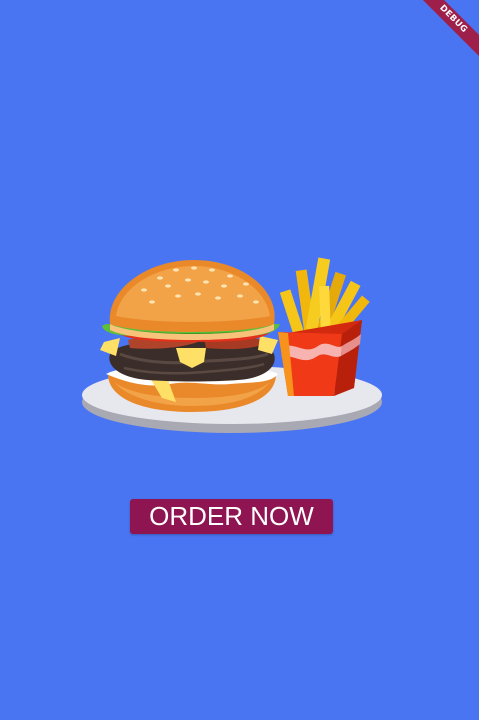 The height and width of the screenshot is (720, 479). I want to click on fries-icon, so click(324, 326).